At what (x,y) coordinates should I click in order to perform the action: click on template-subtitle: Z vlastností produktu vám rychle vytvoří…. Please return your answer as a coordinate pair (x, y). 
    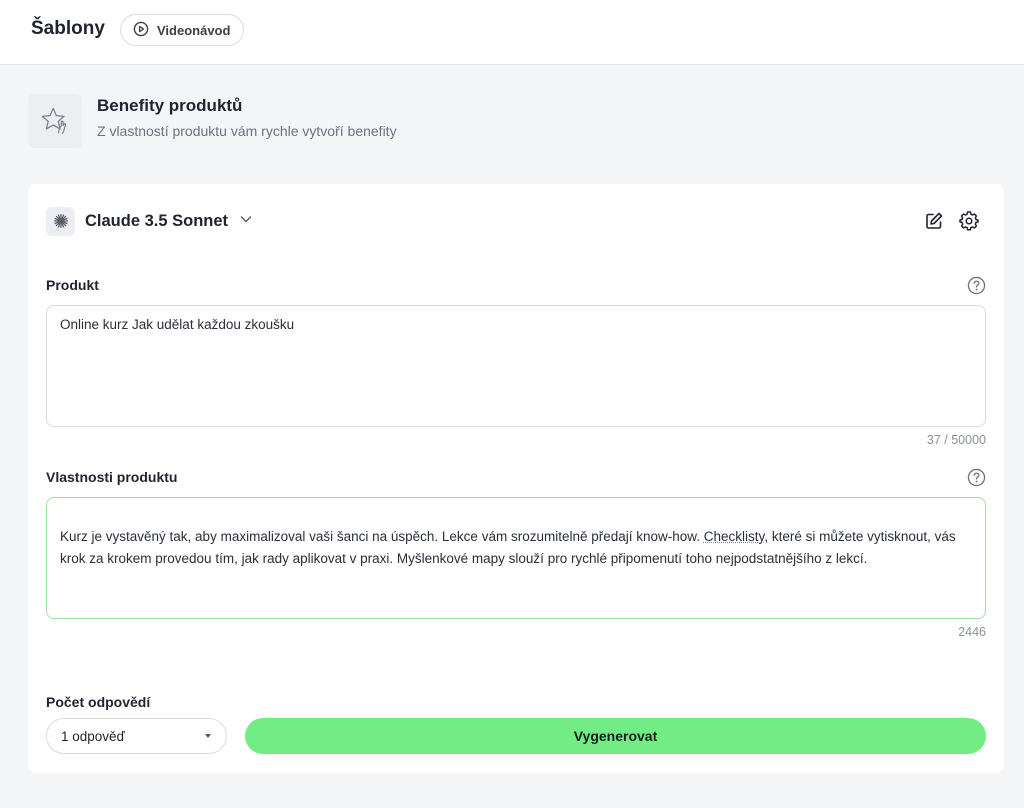
    Looking at the image, I should click on (247, 131).